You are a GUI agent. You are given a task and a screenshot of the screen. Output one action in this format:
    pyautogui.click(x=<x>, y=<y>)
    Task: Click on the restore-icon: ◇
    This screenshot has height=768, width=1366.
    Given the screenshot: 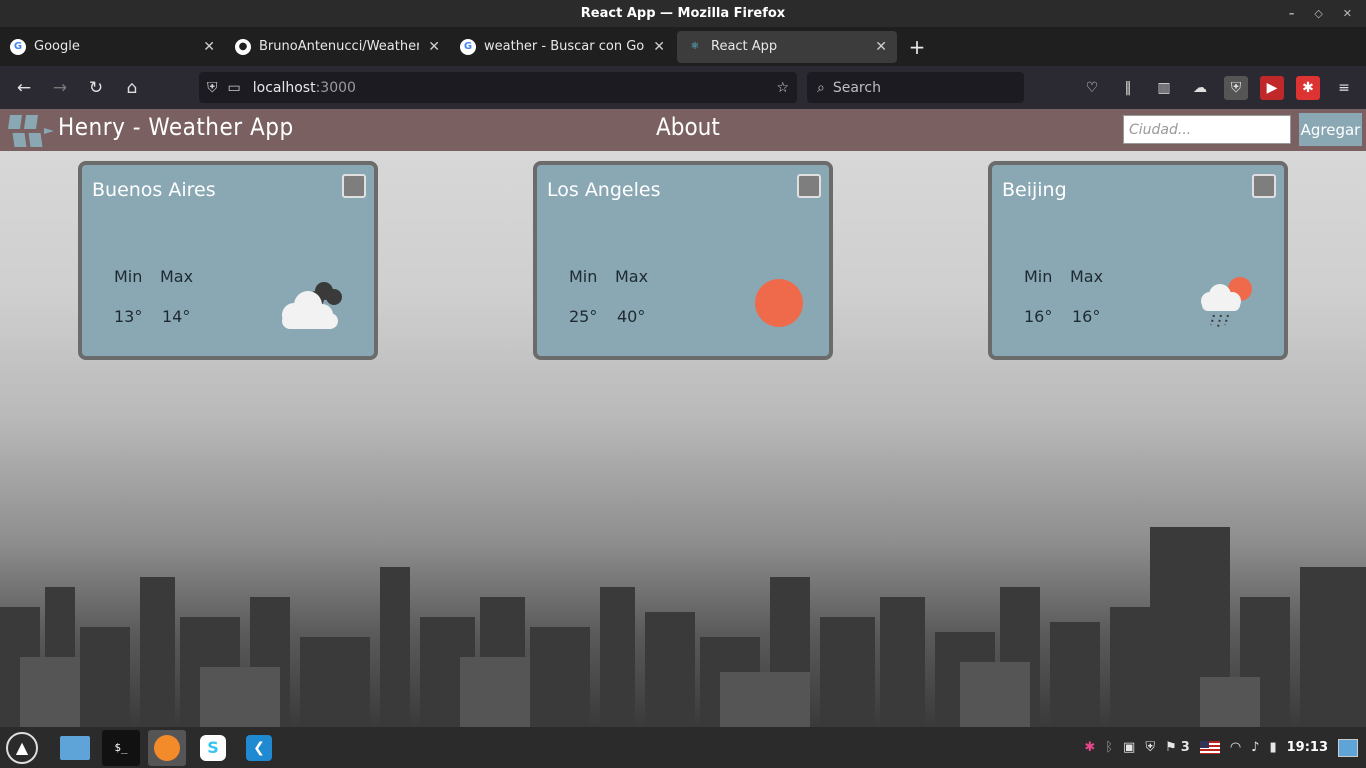 What is the action you would take?
    pyautogui.click(x=1318, y=13)
    